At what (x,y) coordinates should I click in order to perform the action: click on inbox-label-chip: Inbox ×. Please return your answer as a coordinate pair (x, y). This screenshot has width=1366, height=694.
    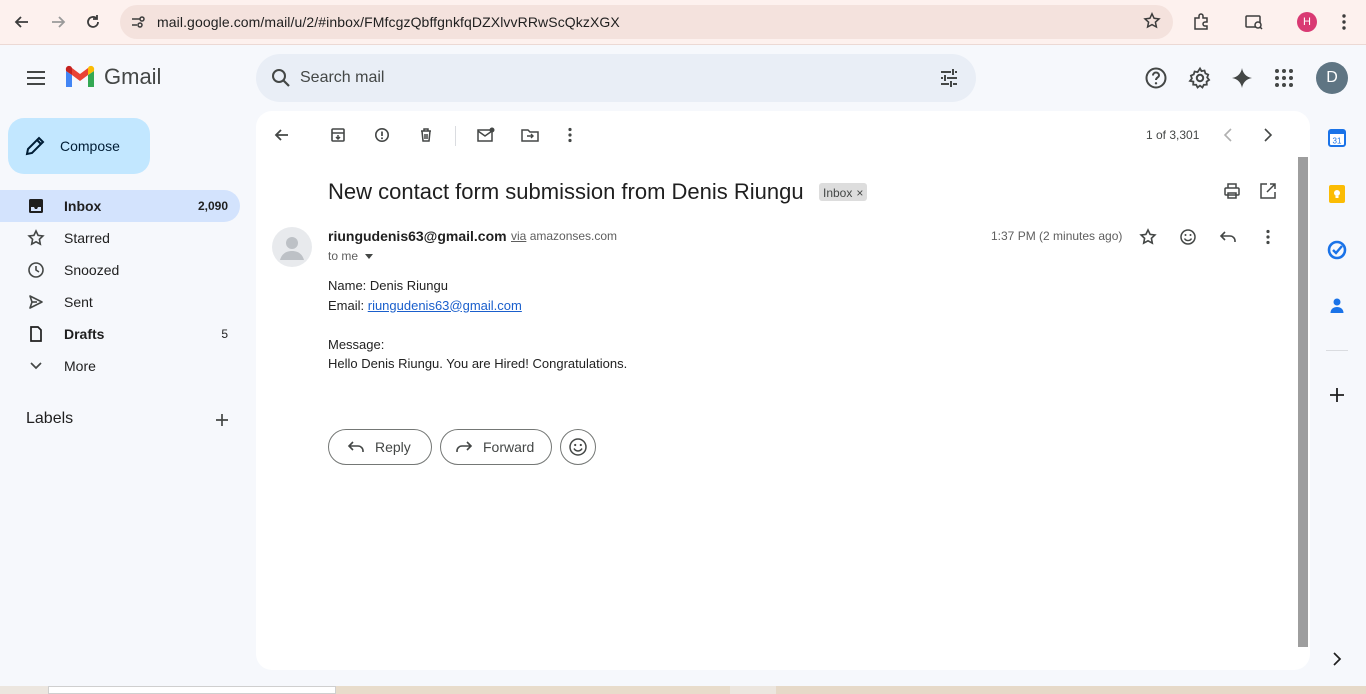
    Looking at the image, I should click on (843, 192).